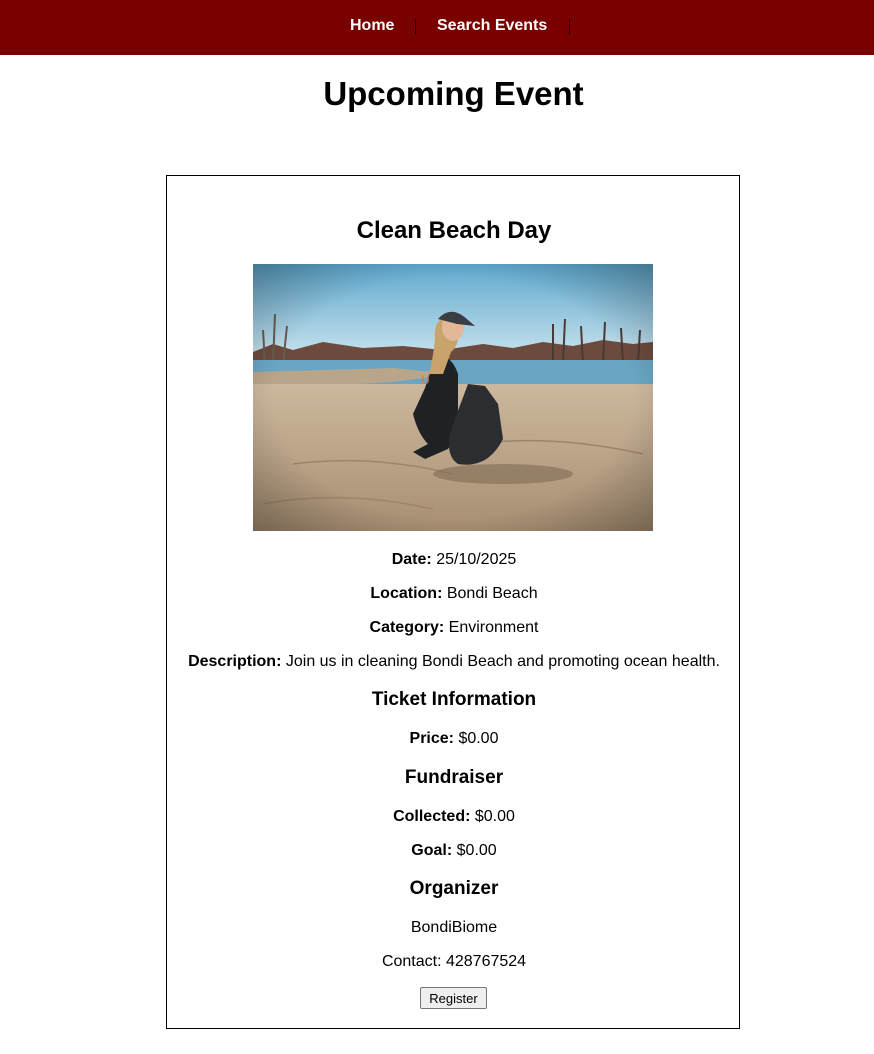  I want to click on fundraiser-goal: Goal: $0.00, so click(454, 851).